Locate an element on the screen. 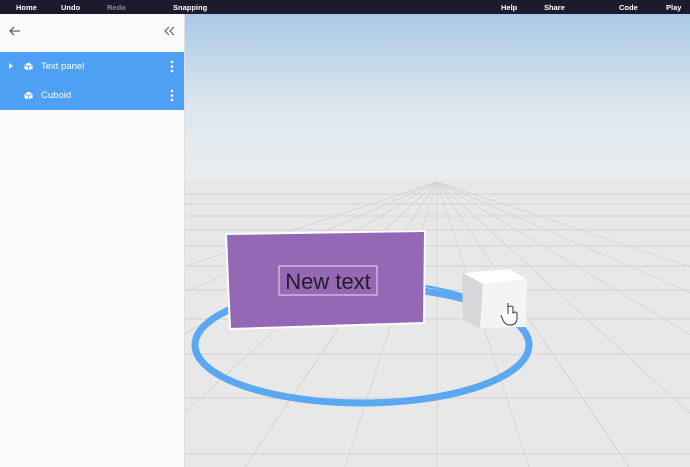 The width and height of the screenshot is (690, 467). help-button: Help is located at coordinates (509, 7).